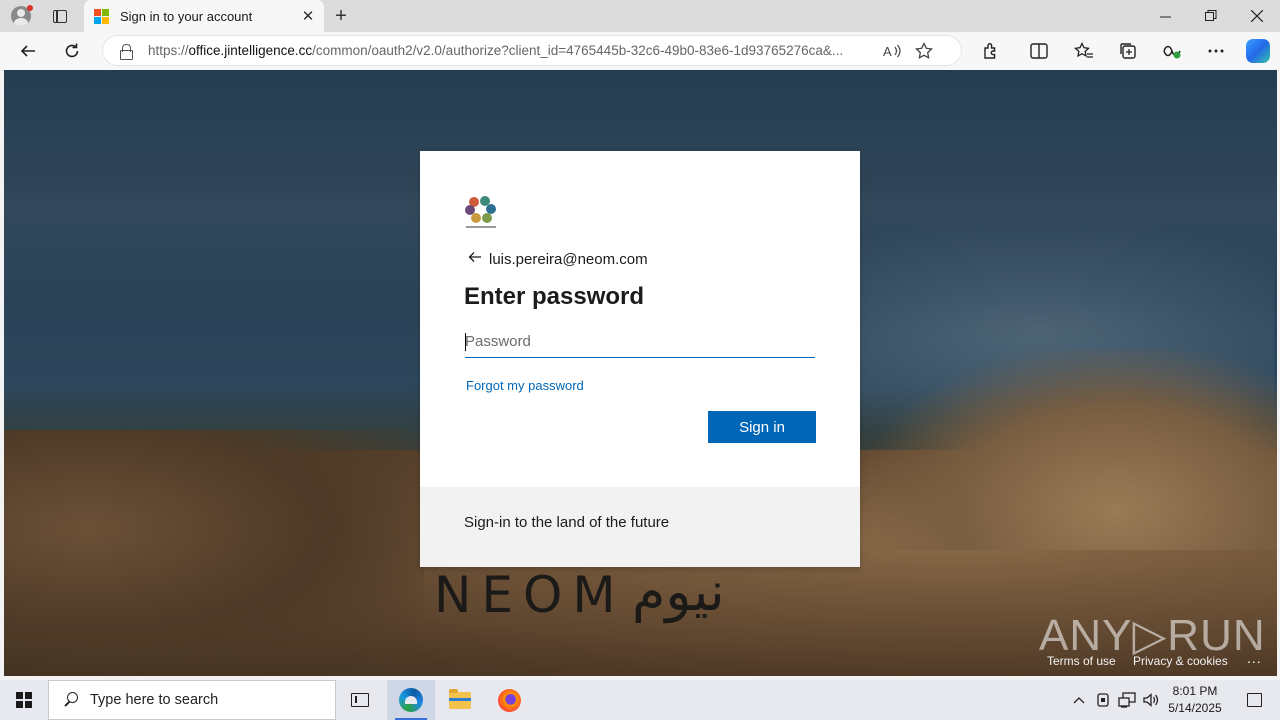 Image resolution: width=1280 pixels, height=720 pixels. What do you see at coordinates (481, 213) in the screenshot?
I see `neom-logo-icon` at bounding box center [481, 213].